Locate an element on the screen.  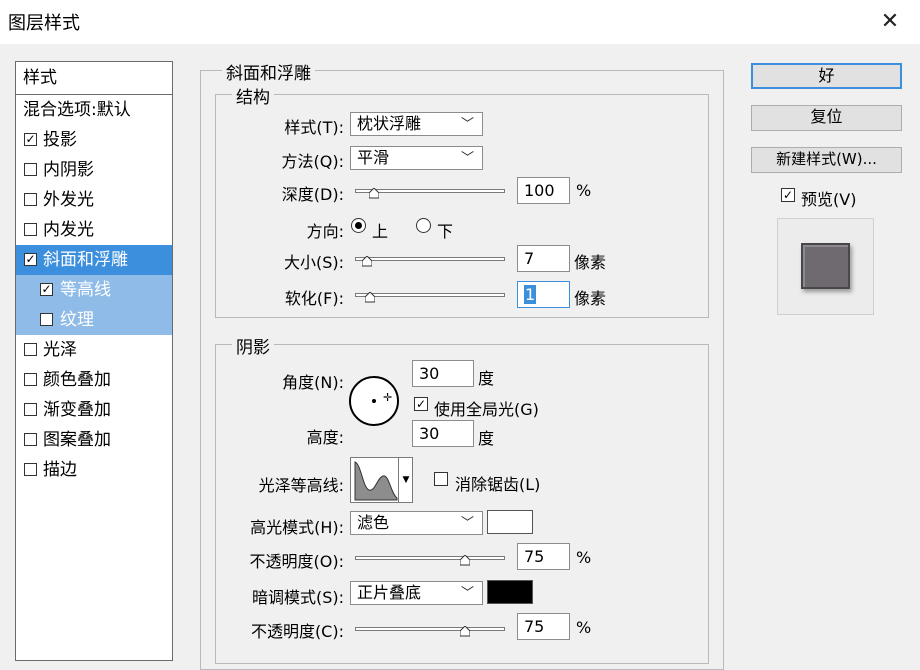
shadow-opacity-input: 75 is located at coordinates (543, 626).